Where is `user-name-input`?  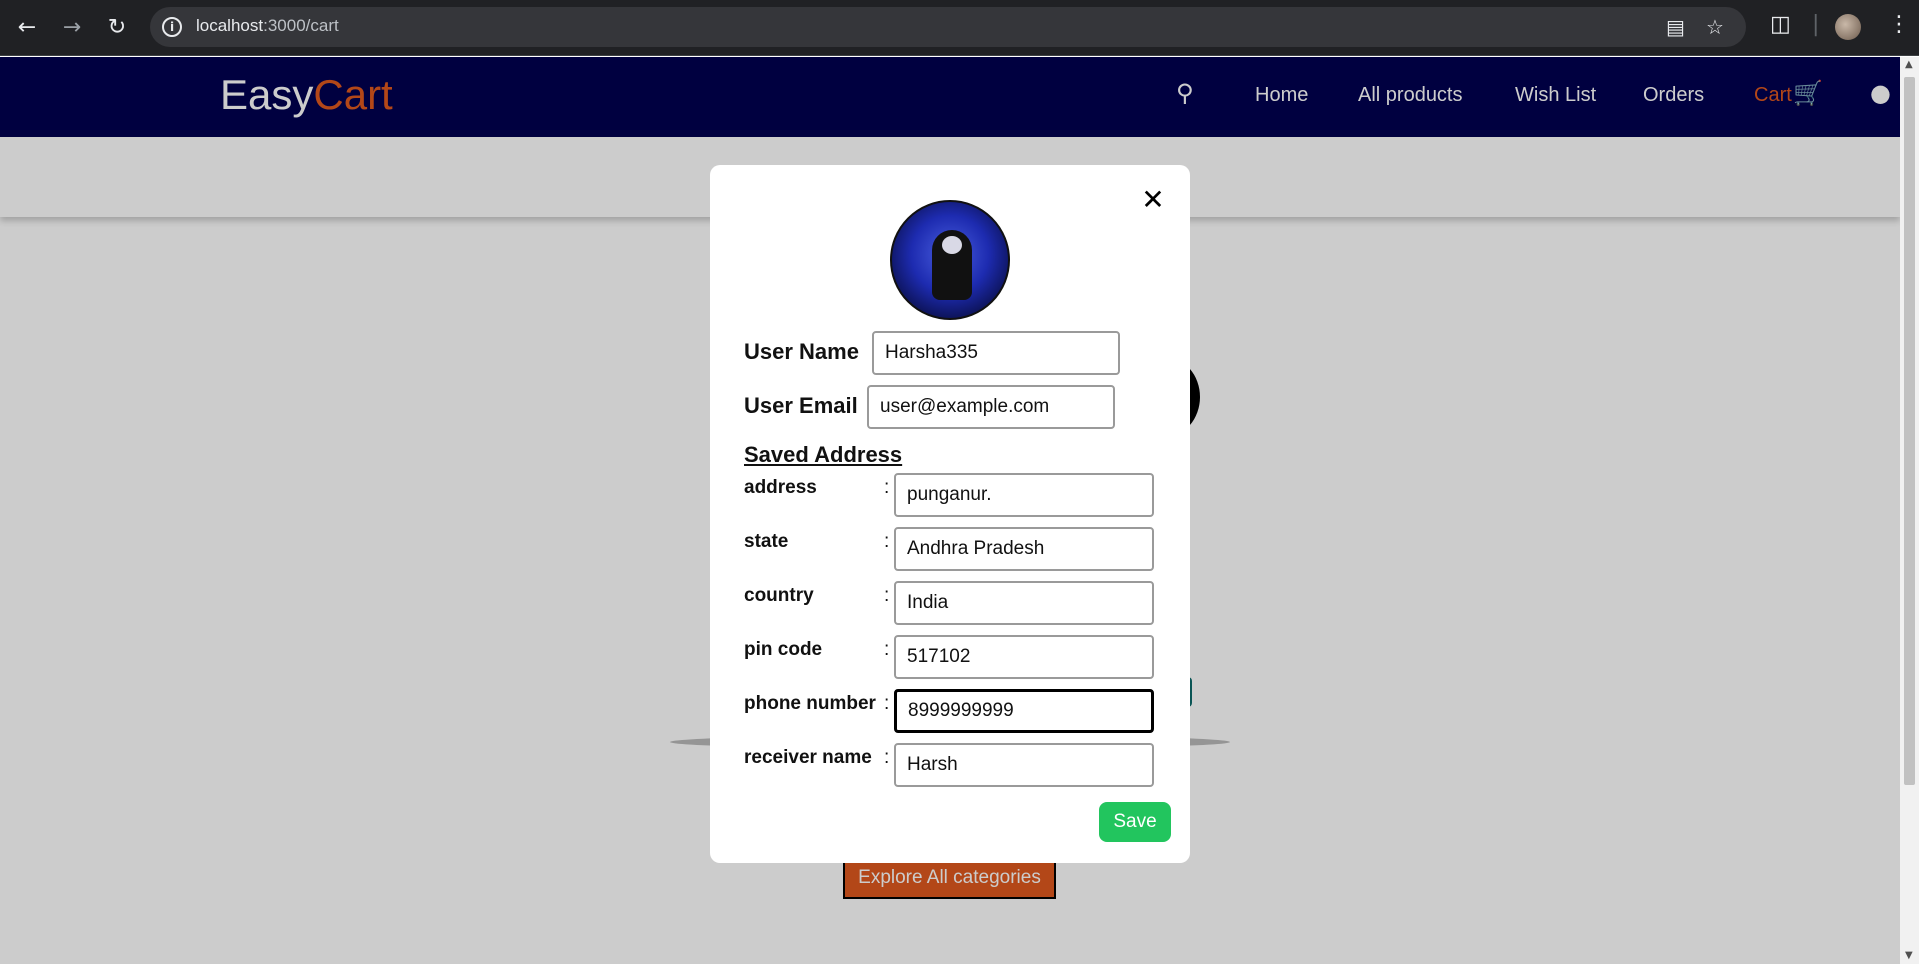 user-name-input is located at coordinates (996, 353).